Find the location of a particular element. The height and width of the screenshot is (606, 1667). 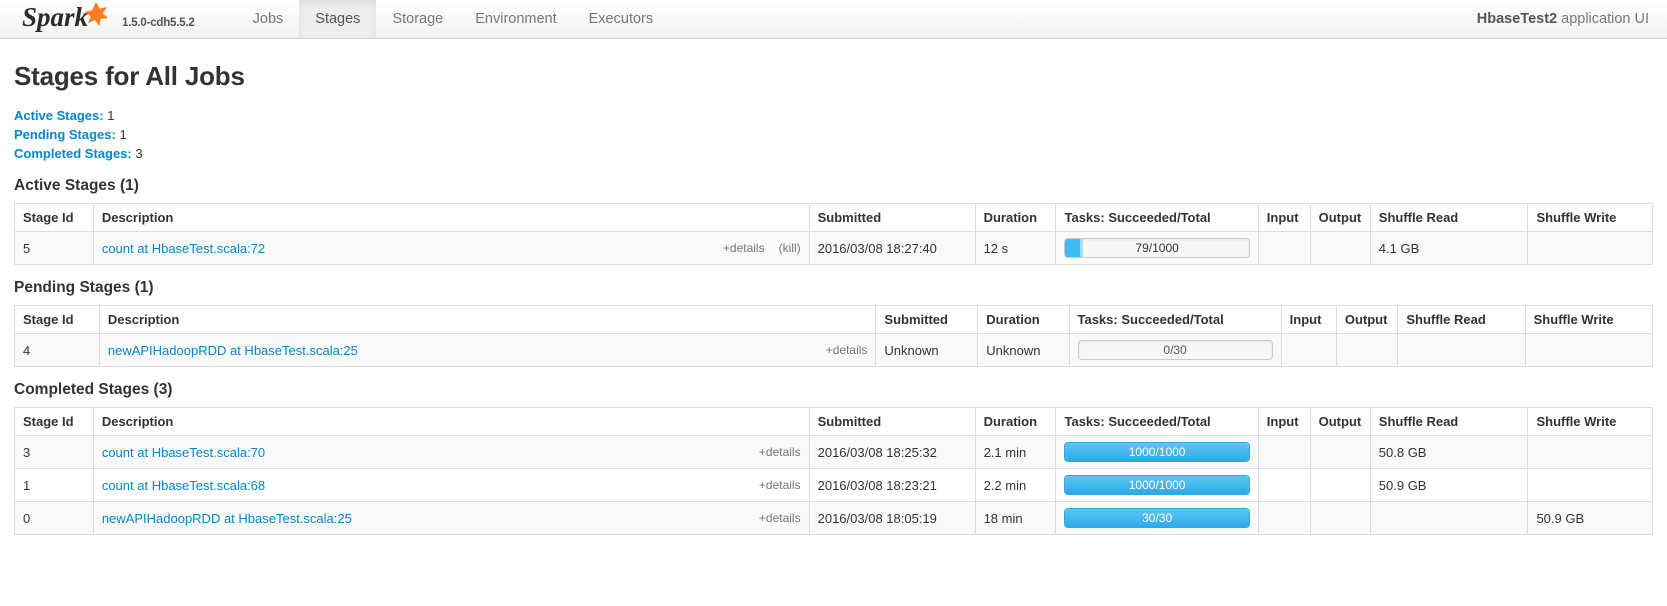

cell-submitted: 2016/03/08 18:25:32 is located at coordinates (892, 452).